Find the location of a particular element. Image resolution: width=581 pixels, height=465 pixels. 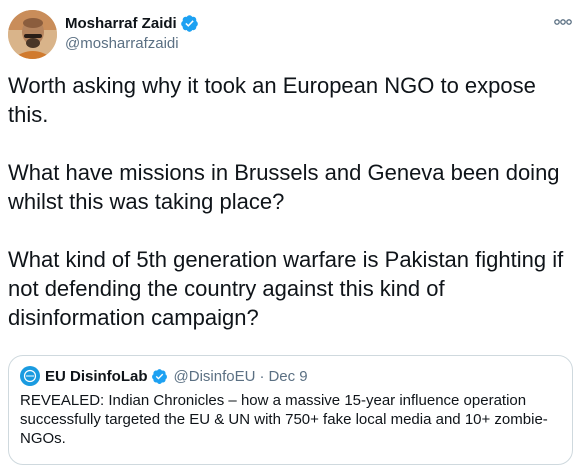

quoted-tweet-header: EU DisinfoLab @DisinfoEU · Dec 9 is located at coordinates (164, 376).